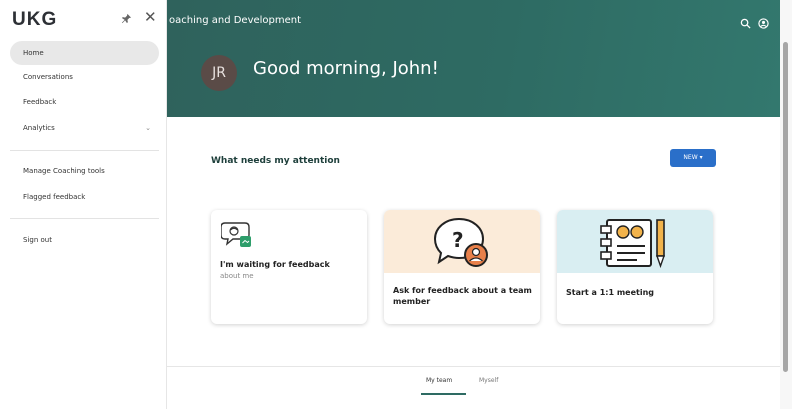 The image size is (792, 409). What do you see at coordinates (150, 17) in the screenshot?
I see `close-icon: ✕` at bounding box center [150, 17].